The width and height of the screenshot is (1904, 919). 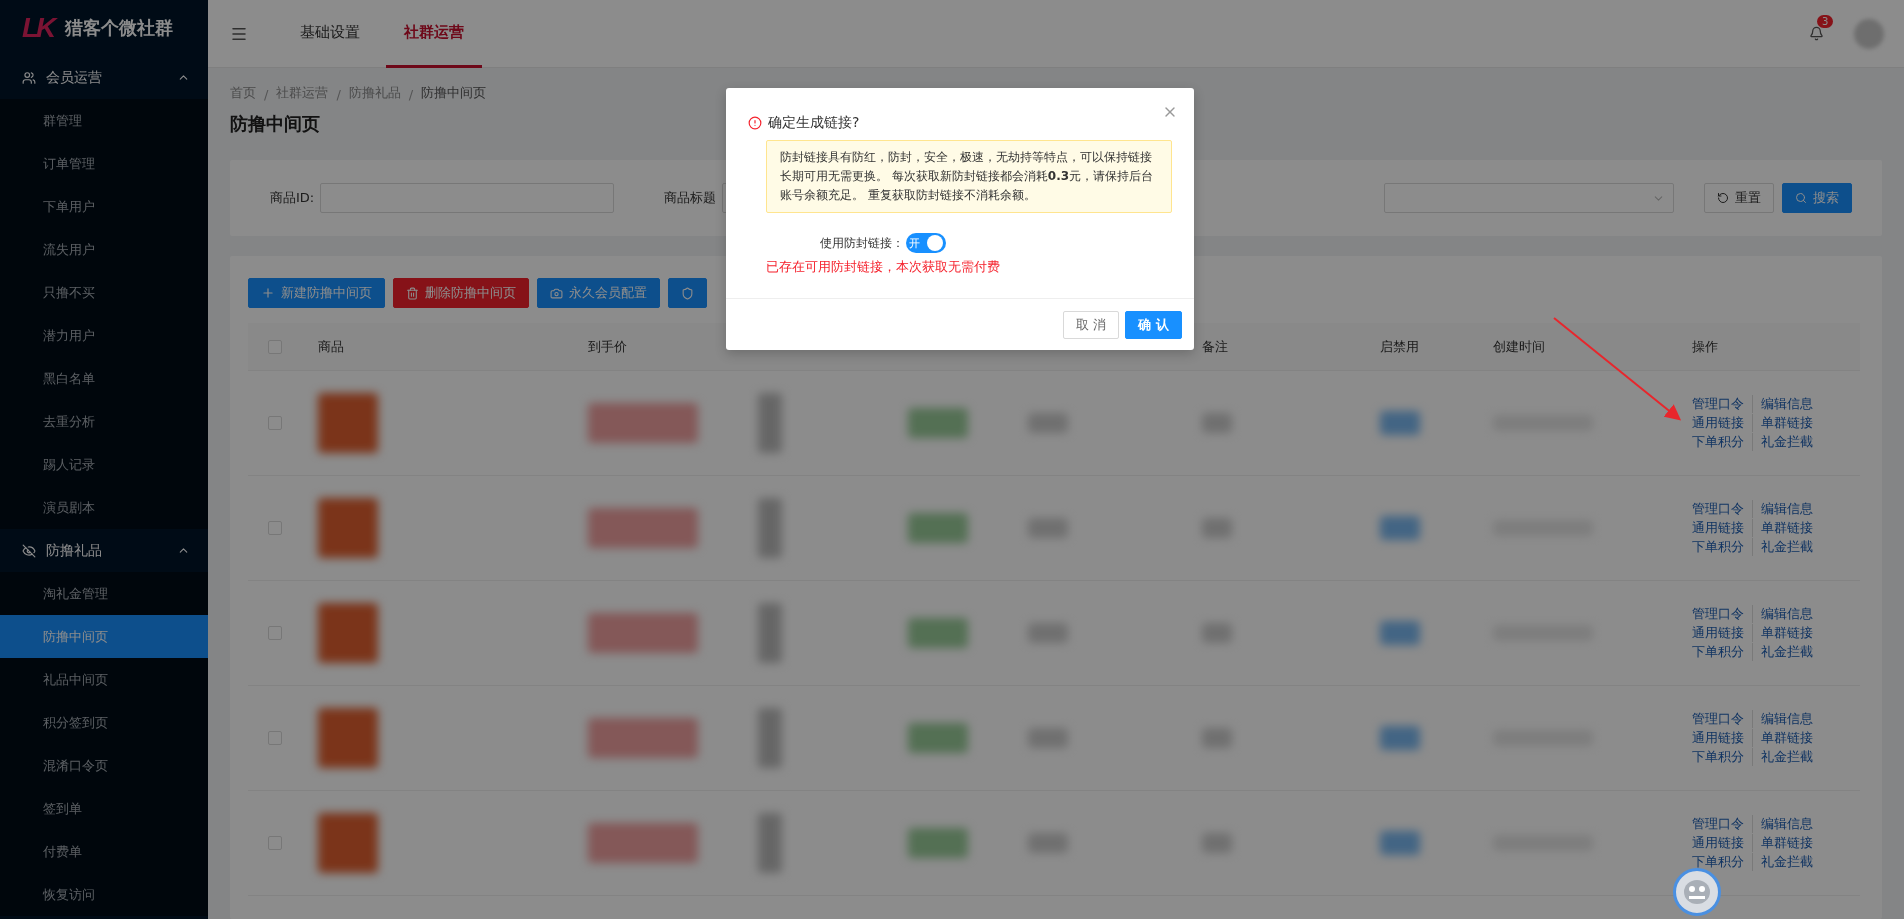 What do you see at coordinates (1705, 346) in the screenshot?
I see `column-header: 操作` at bounding box center [1705, 346].